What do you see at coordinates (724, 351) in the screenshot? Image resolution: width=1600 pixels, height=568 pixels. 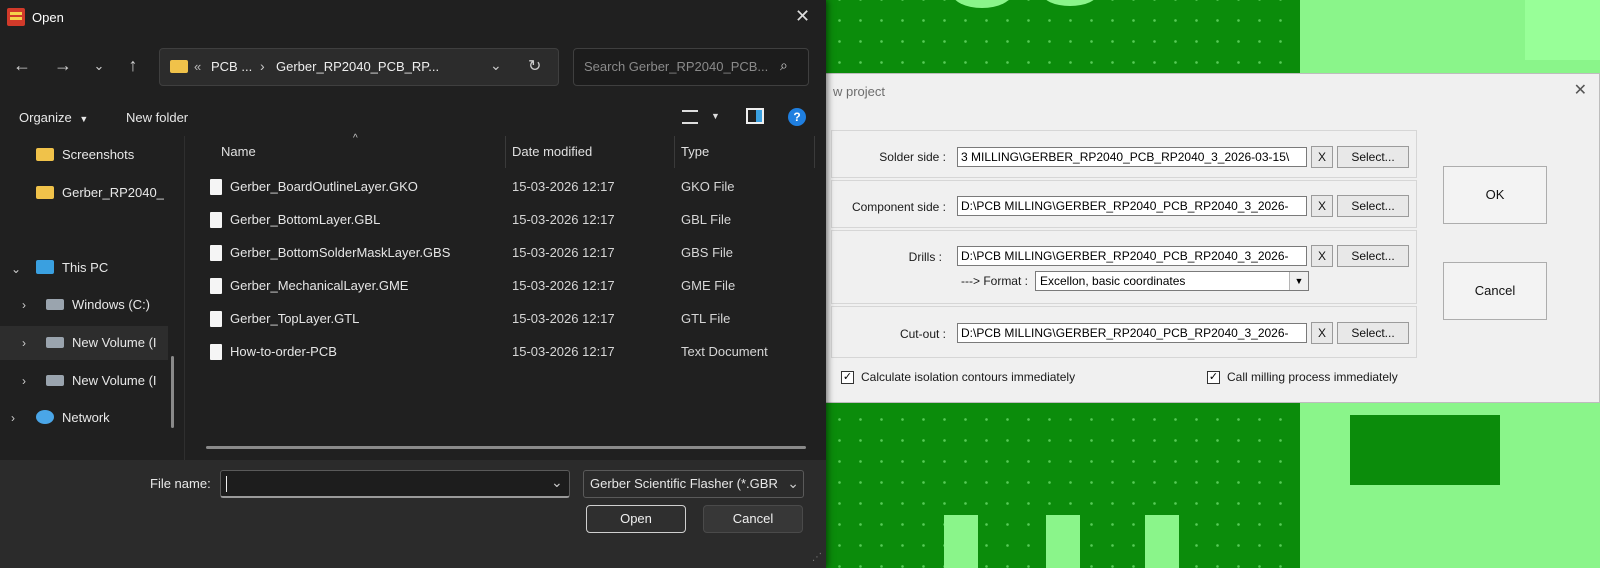 I see `file-type: Text Document` at bounding box center [724, 351].